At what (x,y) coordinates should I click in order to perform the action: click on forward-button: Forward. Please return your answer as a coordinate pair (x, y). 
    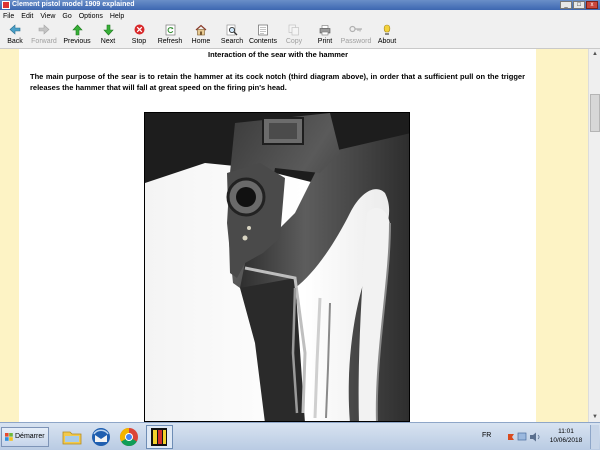
    Looking at the image, I should click on (44, 36).